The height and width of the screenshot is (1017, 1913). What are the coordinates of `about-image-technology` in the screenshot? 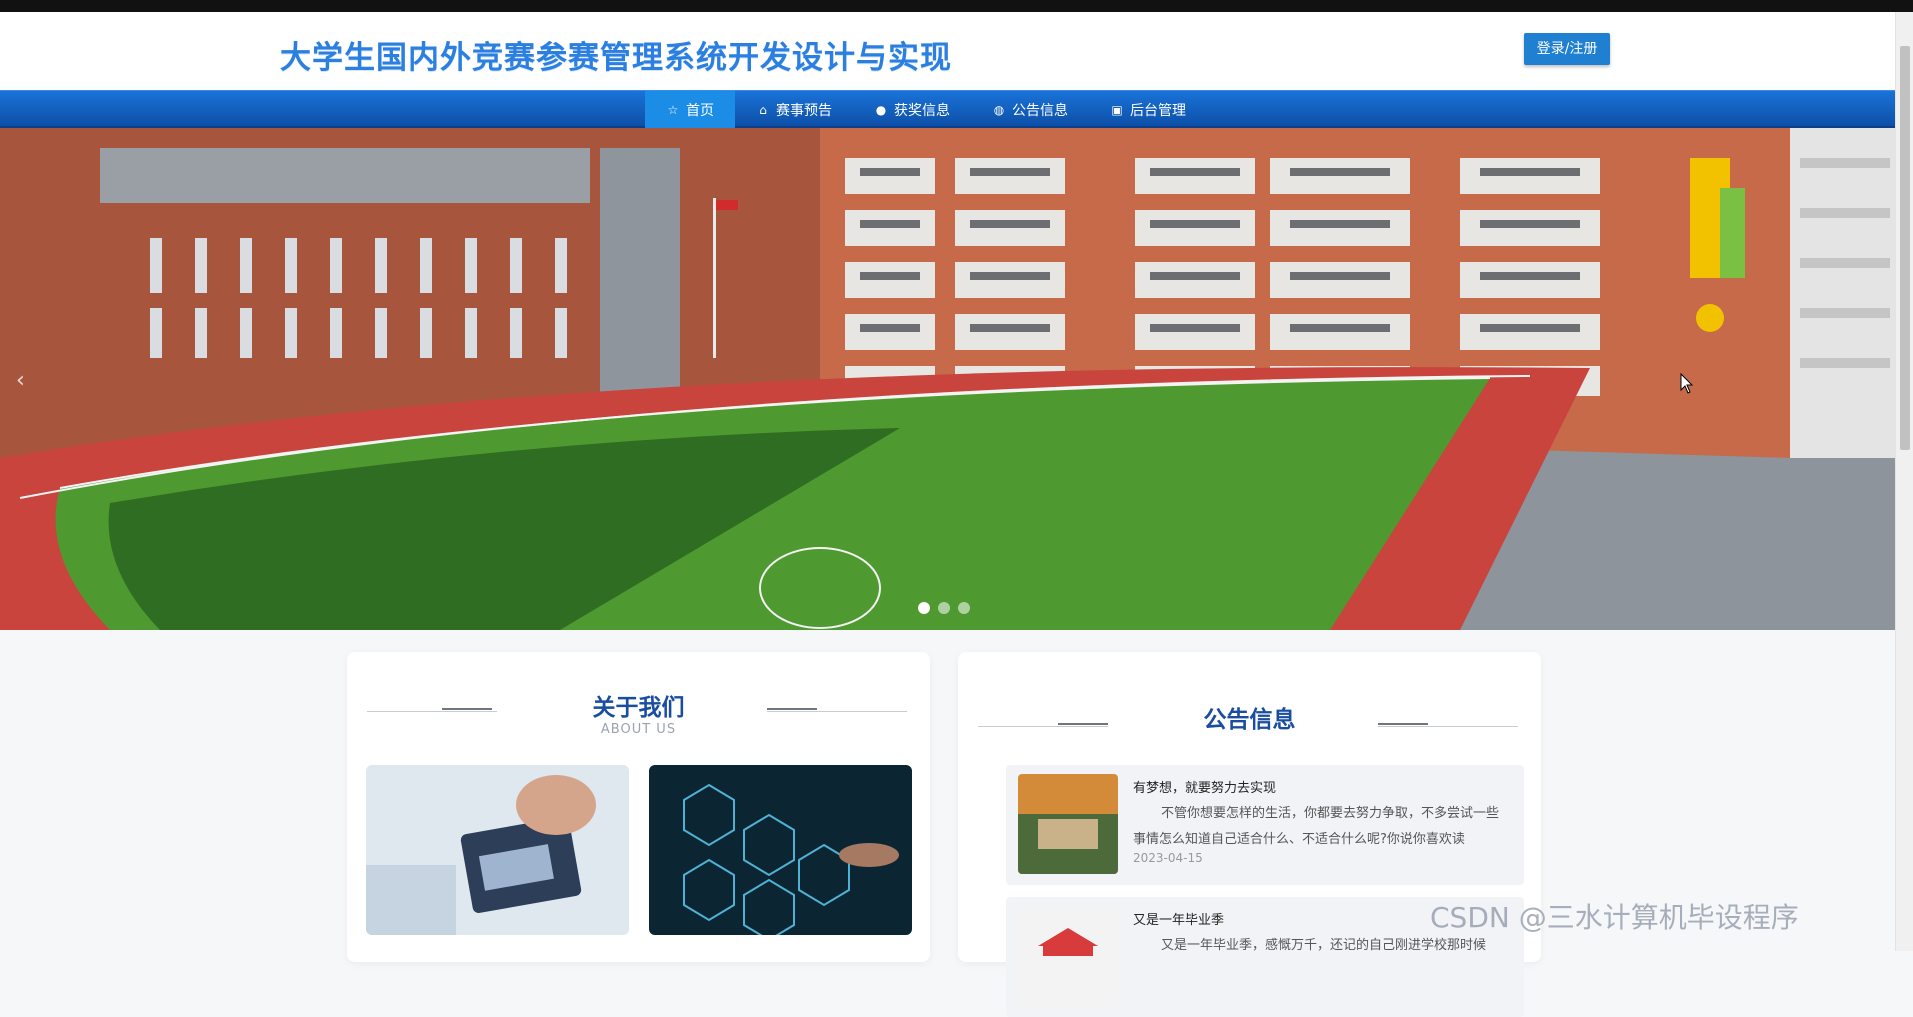 It's located at (780, 850).